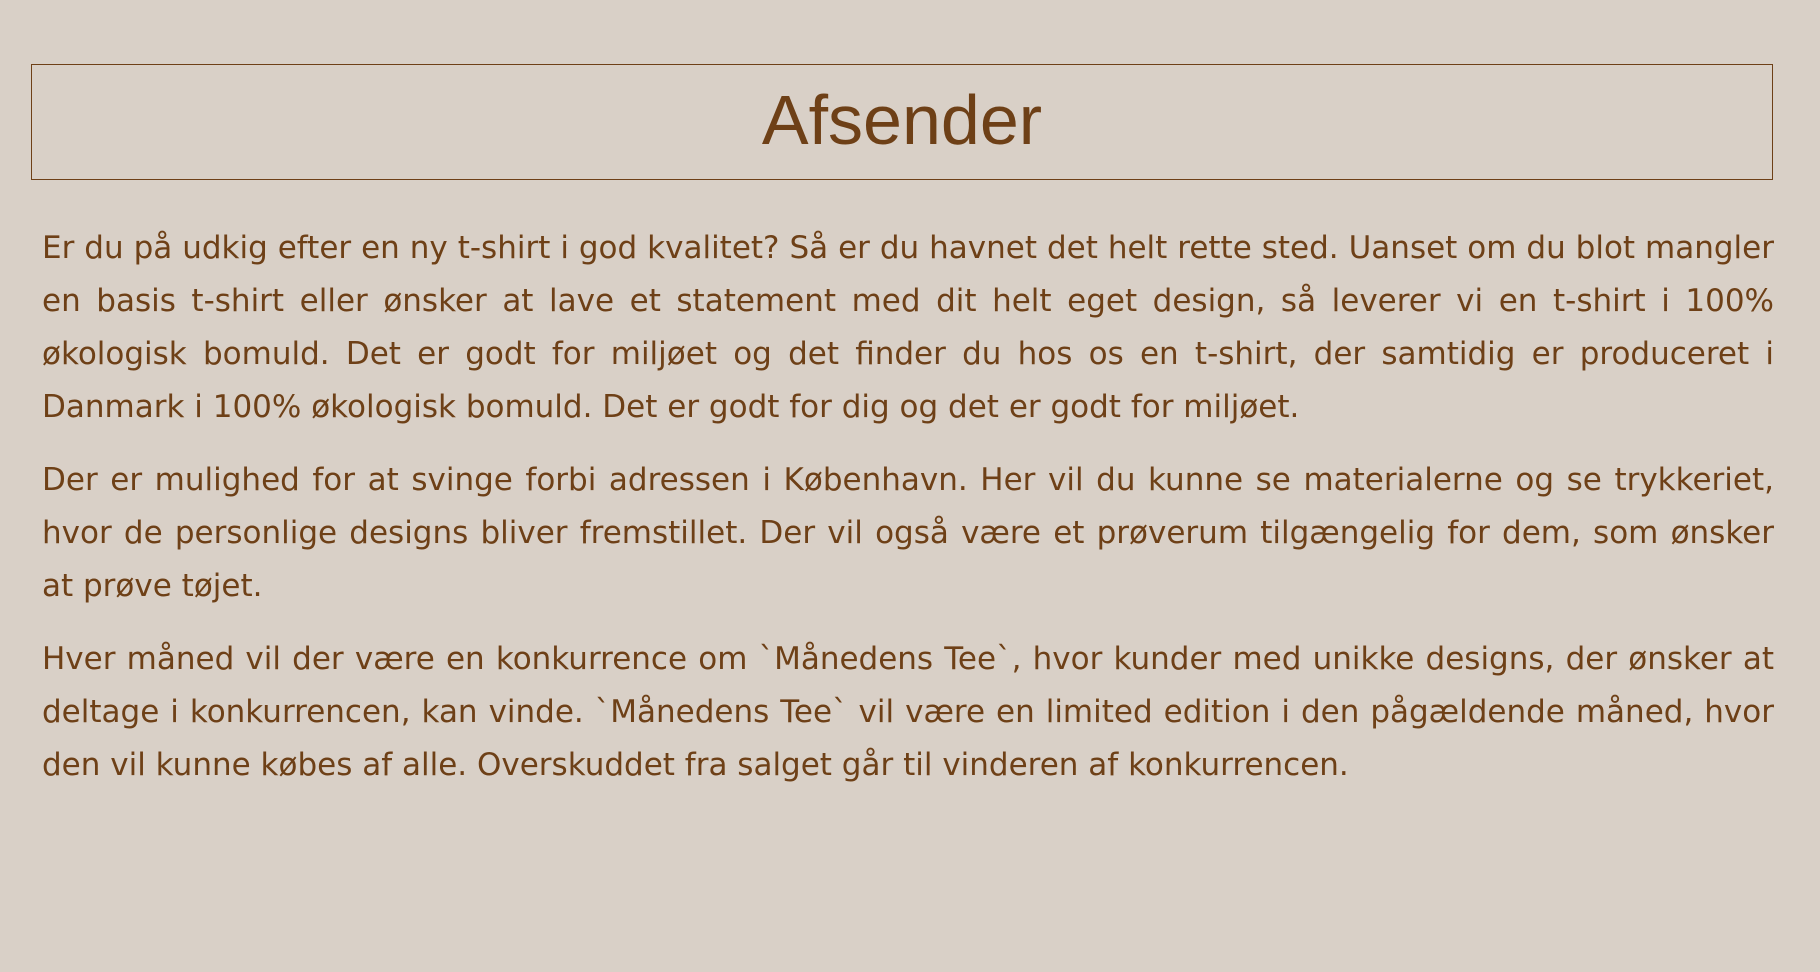 This screenshot has width=1820, height=972. I want to click on slide-title: Afsender, so click(902, 120).